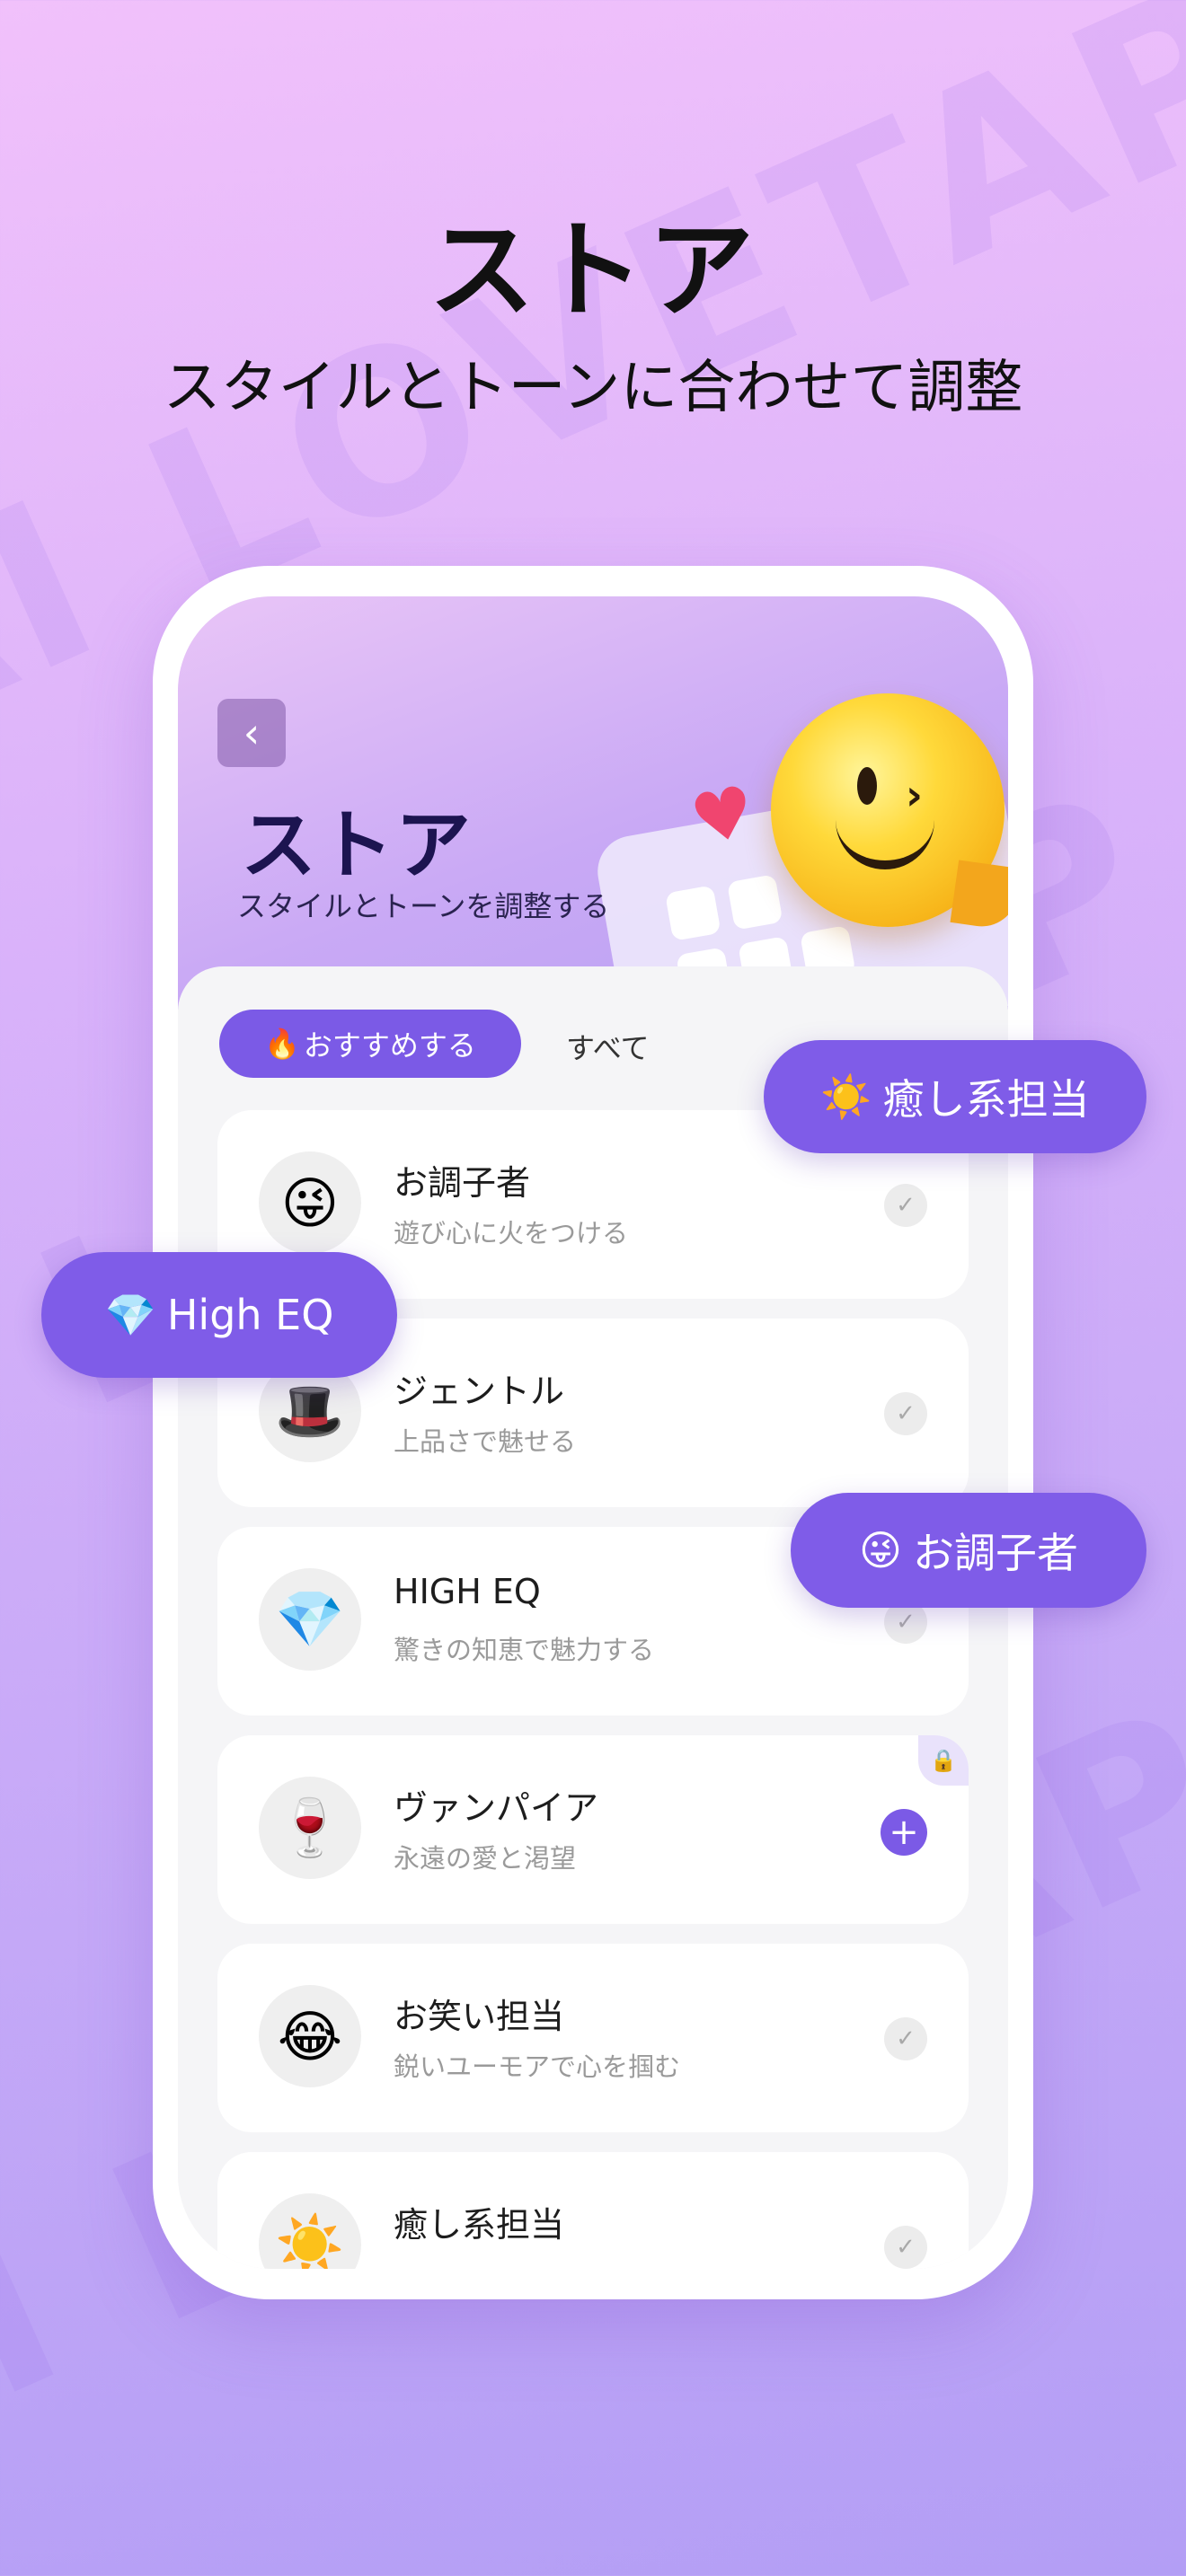  Describe the element at coordinates (593, 2038) in the screenshot. I see `list-item: 😂 お笑い担当 鋭いユーモアで心を掴む ✓` at that location.